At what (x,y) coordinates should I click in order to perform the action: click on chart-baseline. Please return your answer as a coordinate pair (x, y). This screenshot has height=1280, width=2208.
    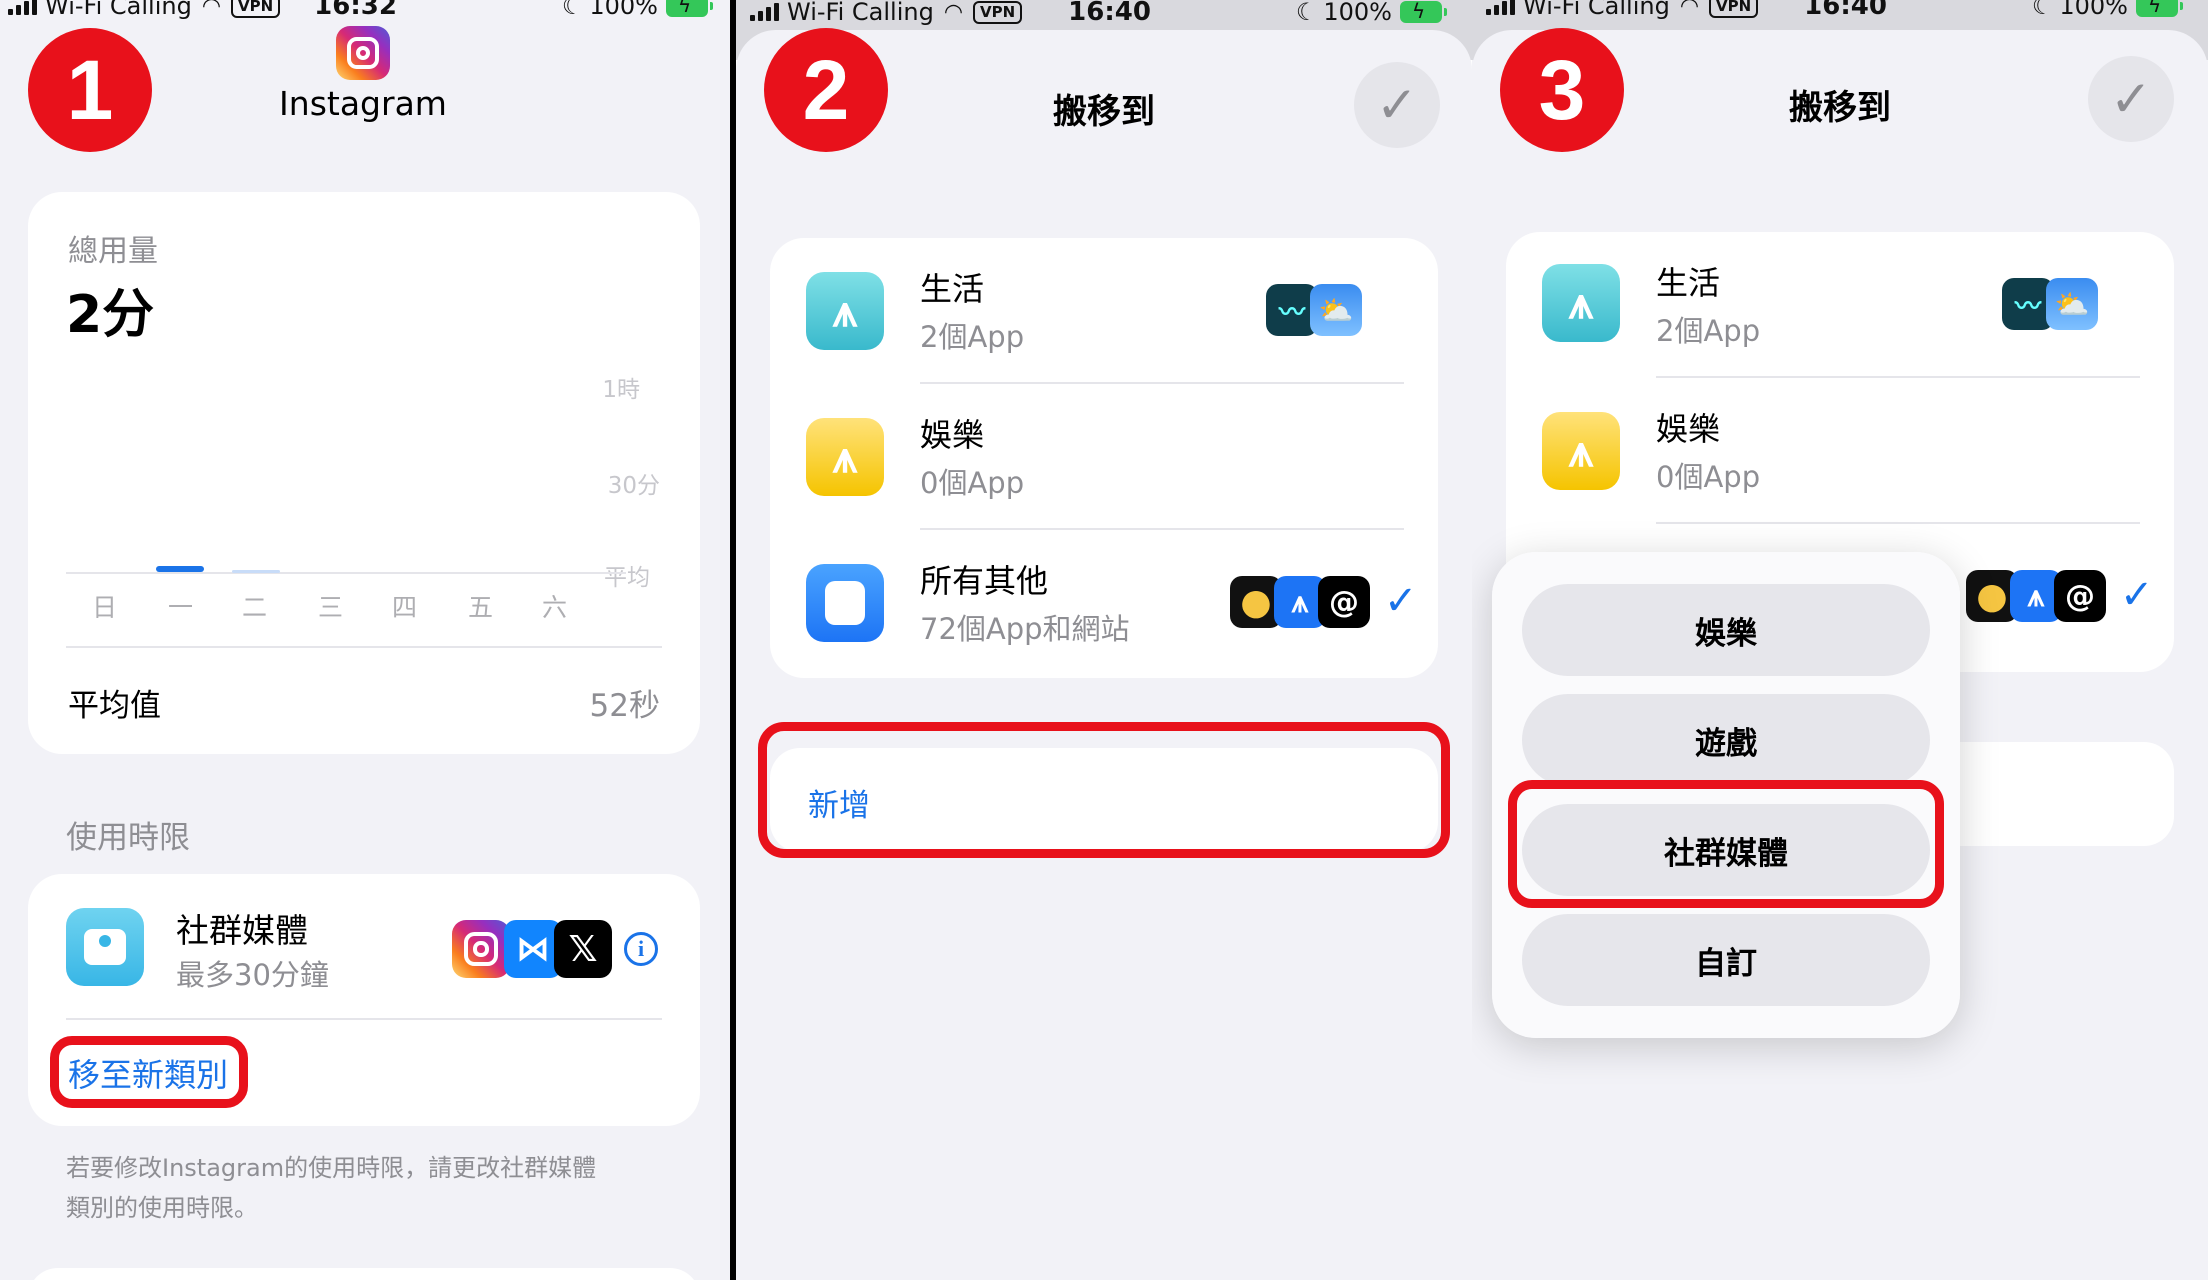
    Looking at the image, I should click on (346, 573).